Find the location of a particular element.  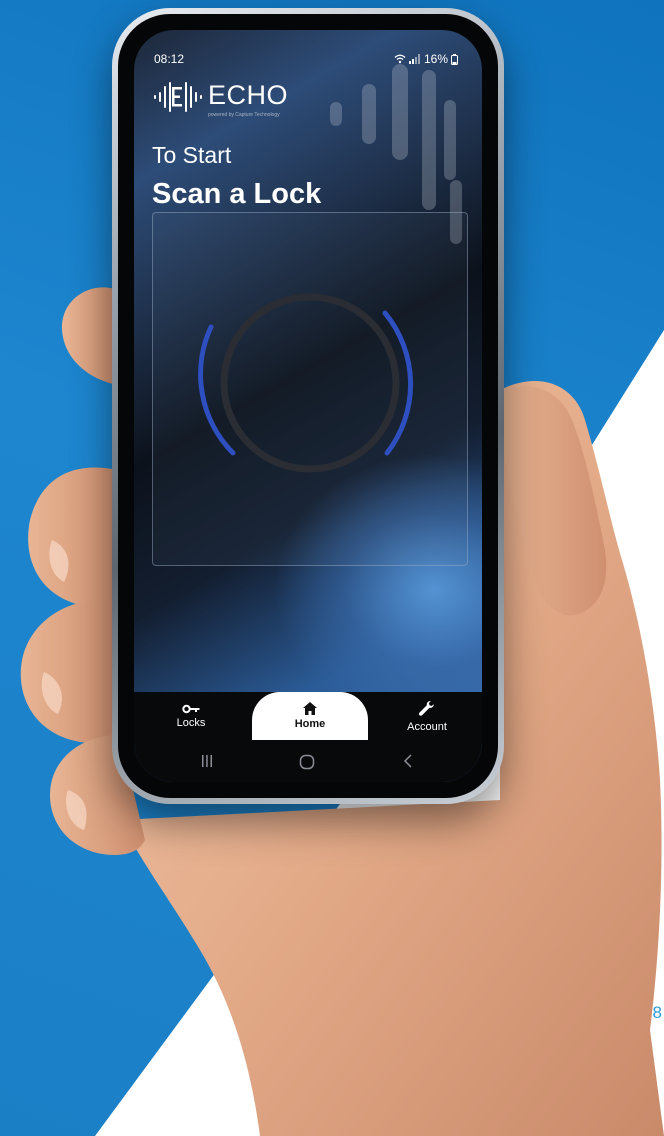

status-indicators: 16% is located at coordinates (426, 59).